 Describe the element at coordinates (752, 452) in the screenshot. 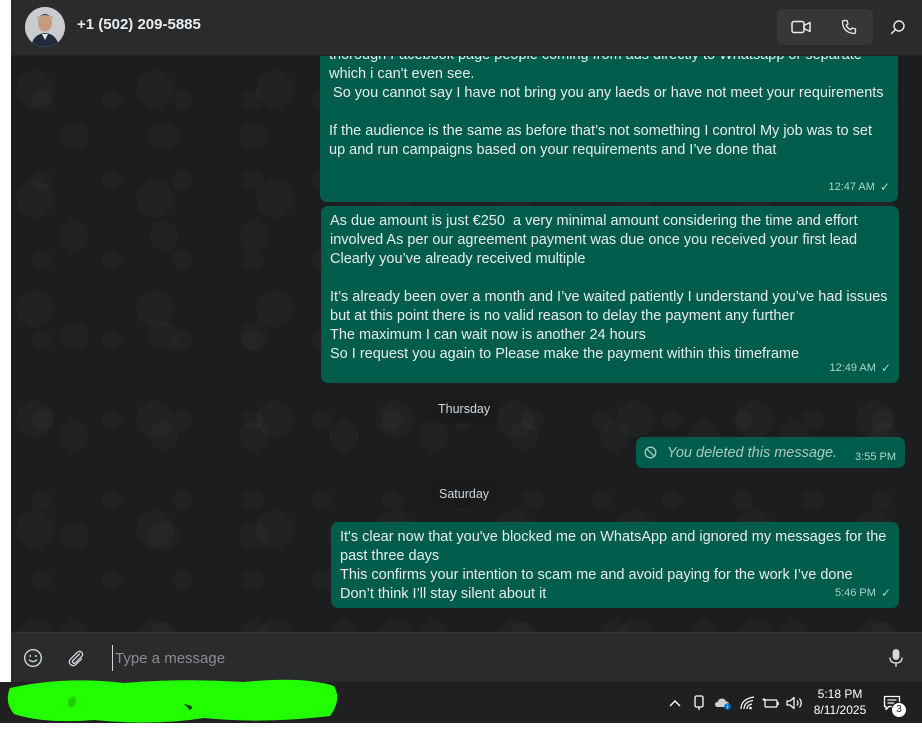

I see `deleted-message-text: You deleted this message.` at that location.